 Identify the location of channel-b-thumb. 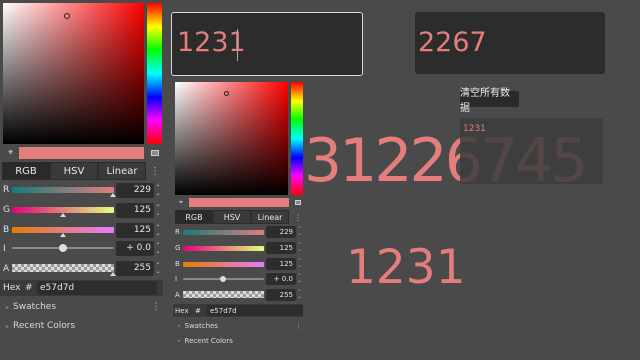
(63, 235).